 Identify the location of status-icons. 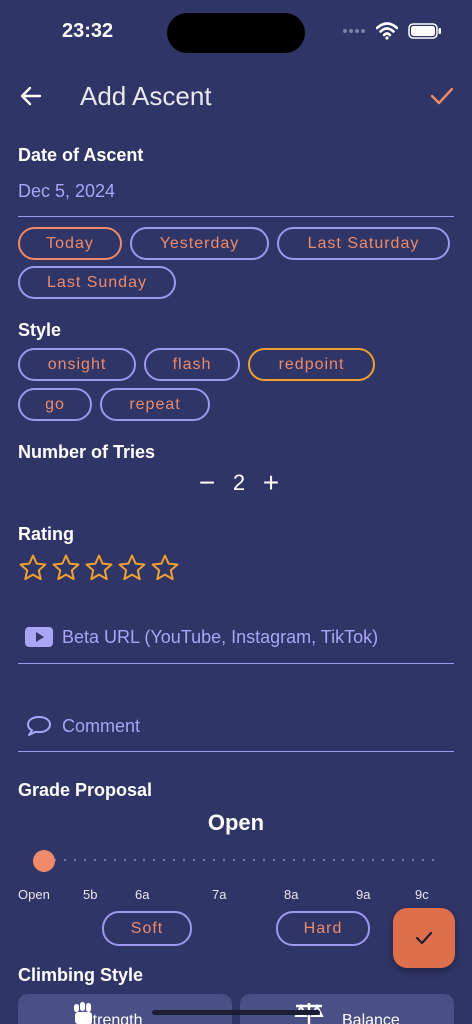
(392, 31).